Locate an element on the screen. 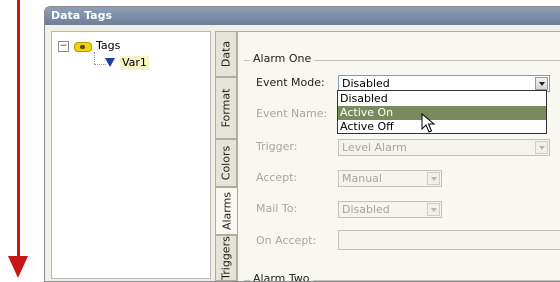 This screenshot has width=560, height=282. tags-folder-icon is located at coordinates (83, 47).